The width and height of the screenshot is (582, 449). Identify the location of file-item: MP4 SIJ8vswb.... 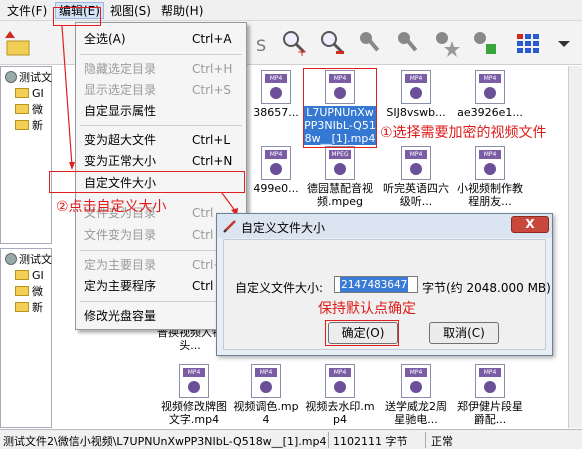
(416, 94).